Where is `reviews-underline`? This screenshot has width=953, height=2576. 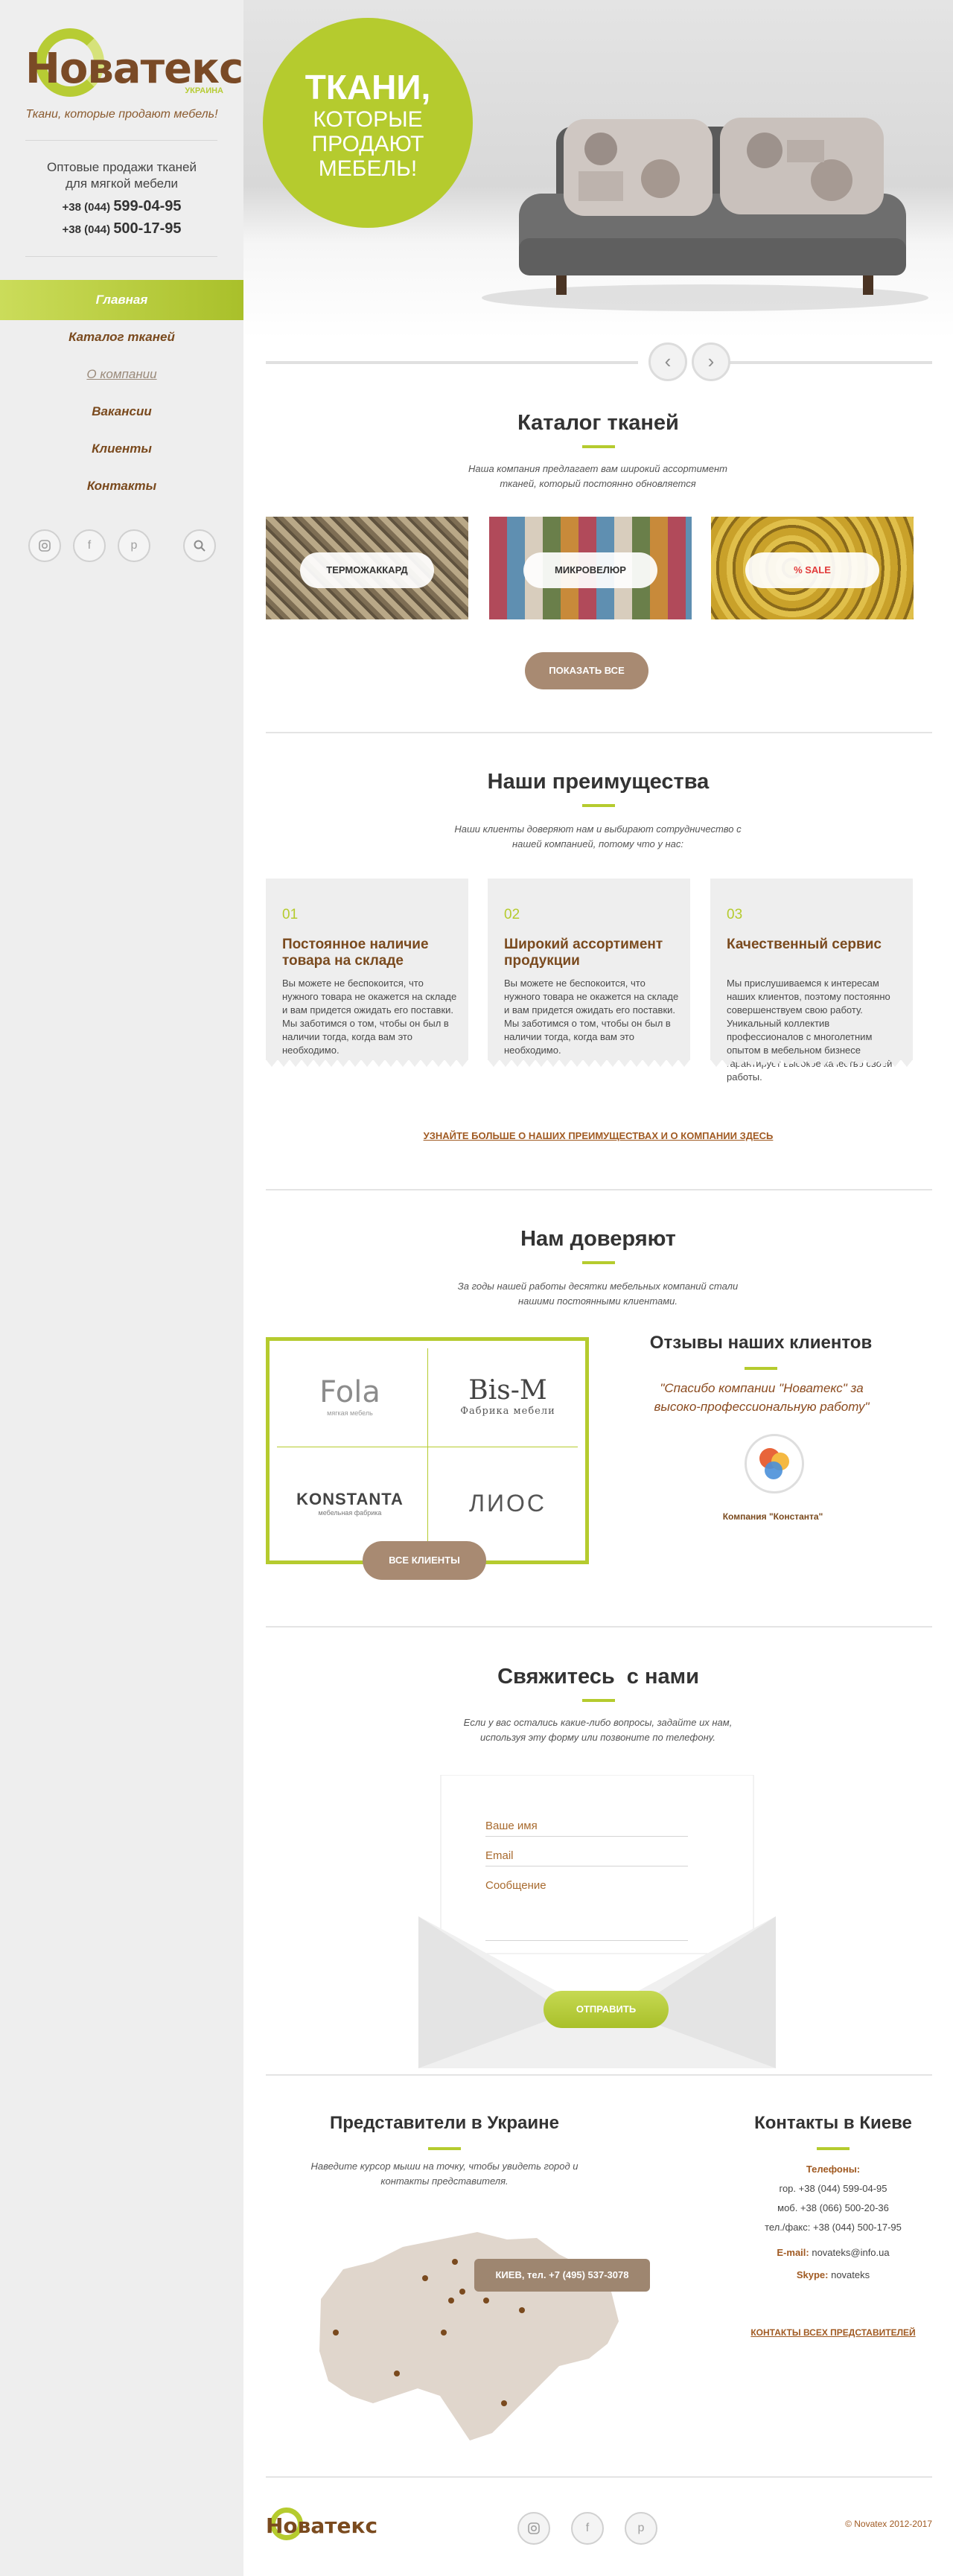 reviews-underline is located at coordinates (761, 1368).